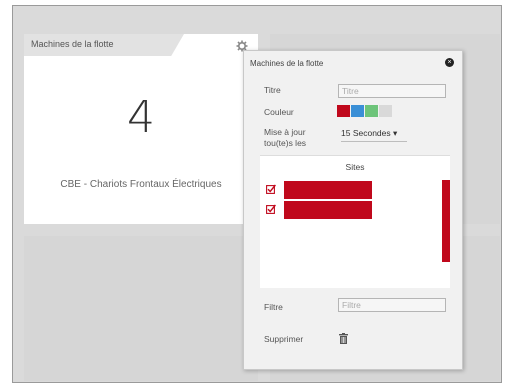 The height and width of the screenshot is (385, 505). I want to click on widget-header: Machines de la flotte, so click(141, 45).